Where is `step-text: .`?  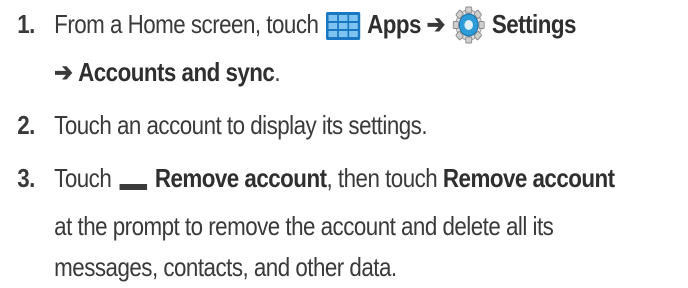 step-text: . is located at coordinates (277, 72).